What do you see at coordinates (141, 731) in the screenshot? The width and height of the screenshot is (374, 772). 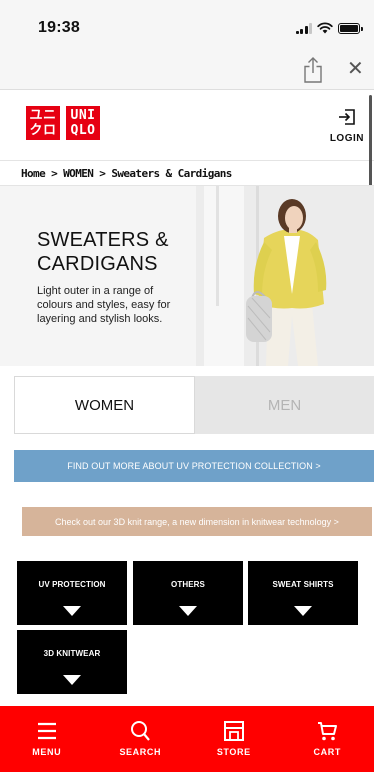 I see `search-icon` at bounding box center [141, 731].